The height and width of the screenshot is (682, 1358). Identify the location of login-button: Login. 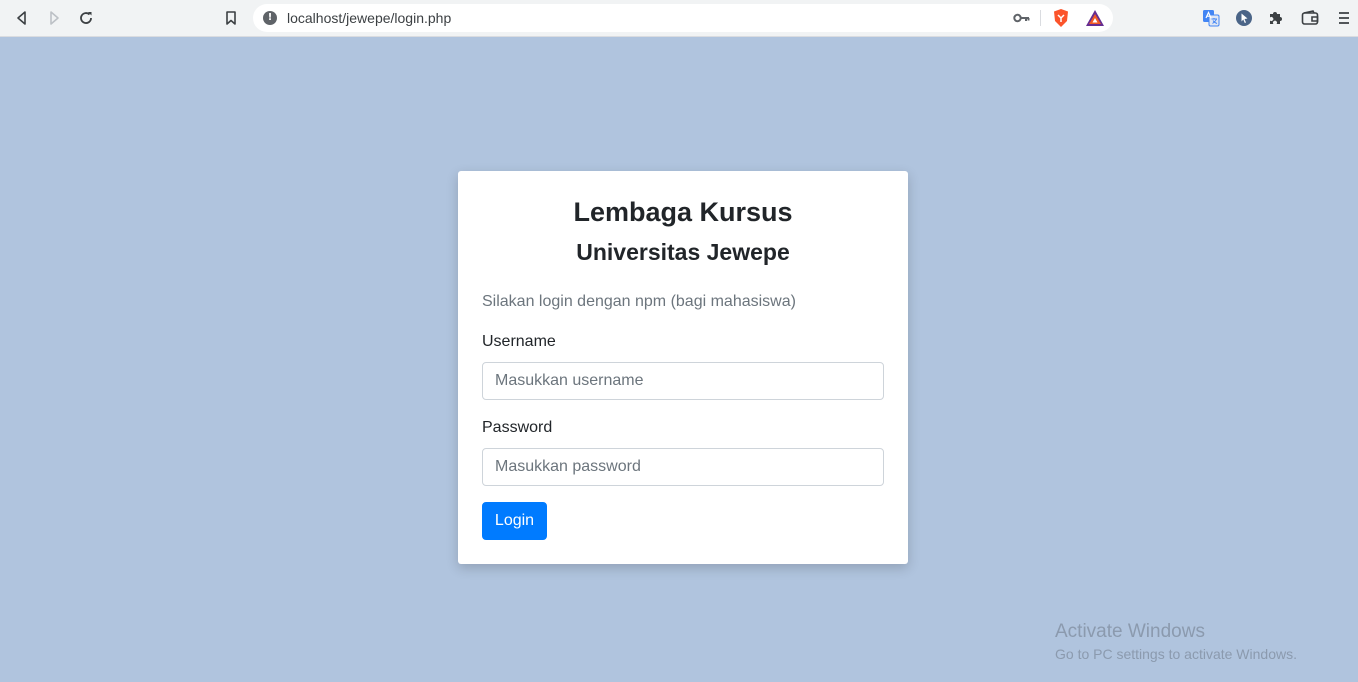
(514, 521).